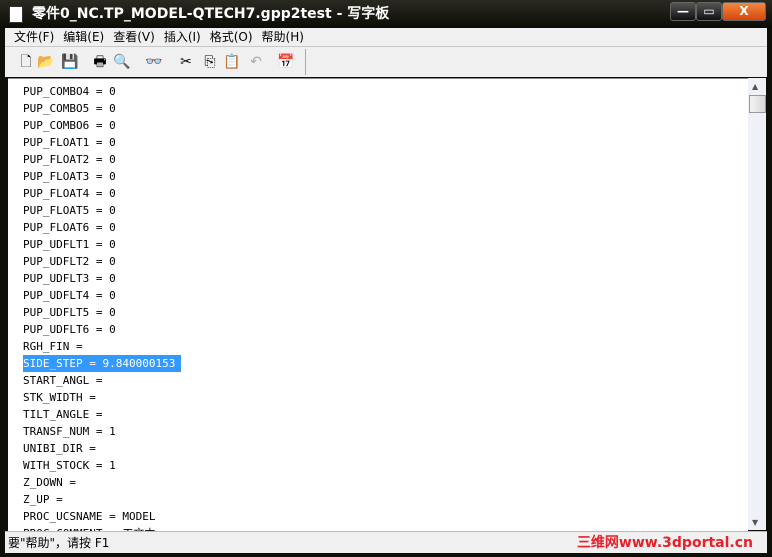 This screenshot has width=772, height=557. What do you see at coordinates (757, 104) in the screenshot?
I see `scroll-thumb` at bounding box center [757, 104].